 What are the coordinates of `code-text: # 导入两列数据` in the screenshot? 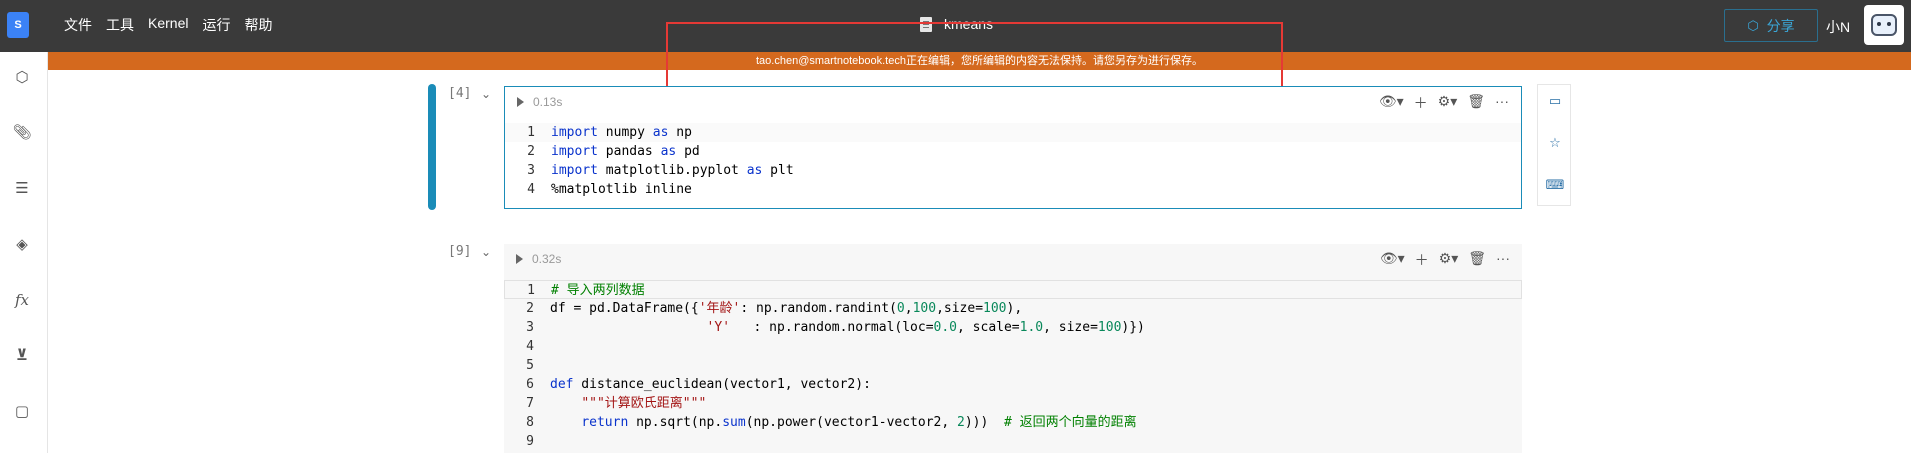 It's located at (598, 290).